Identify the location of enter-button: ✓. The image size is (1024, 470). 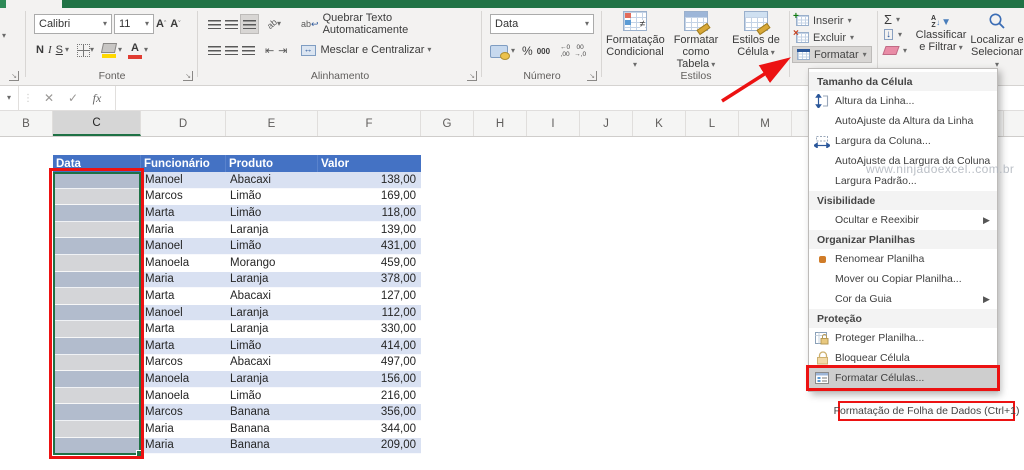
(73, 98).